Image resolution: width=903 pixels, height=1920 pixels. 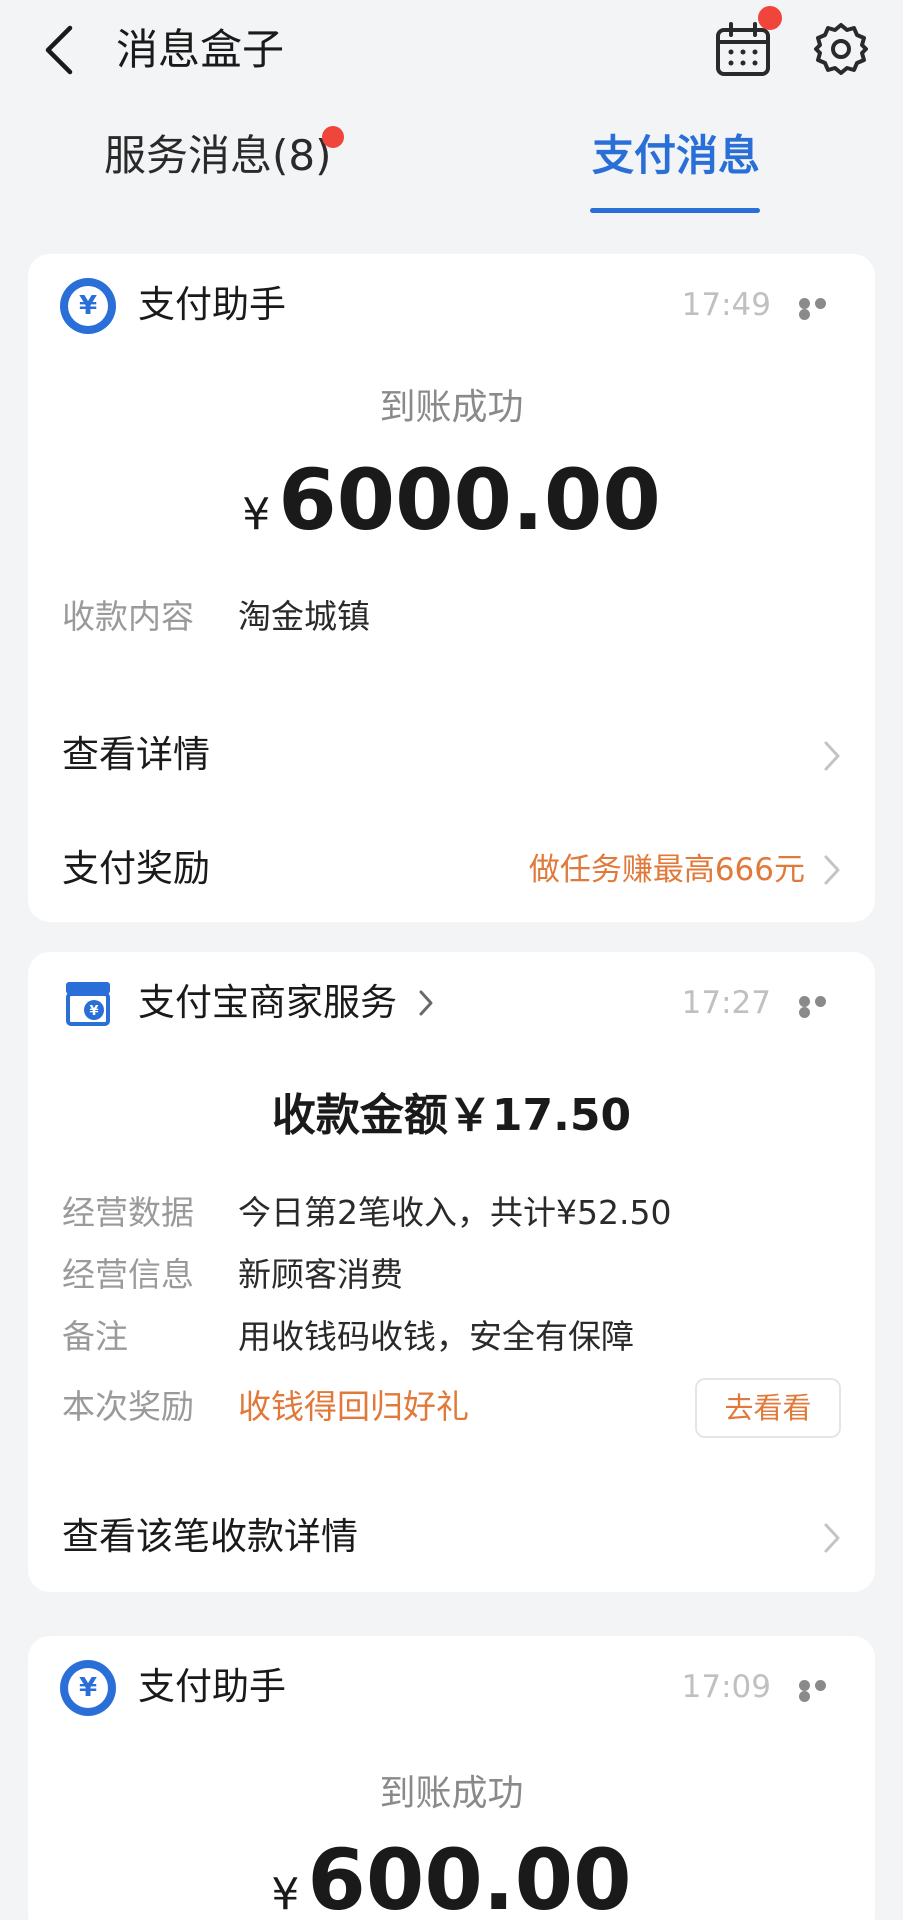 I want to click on view-details-row: 查看详情, so click(x=451, y=756).